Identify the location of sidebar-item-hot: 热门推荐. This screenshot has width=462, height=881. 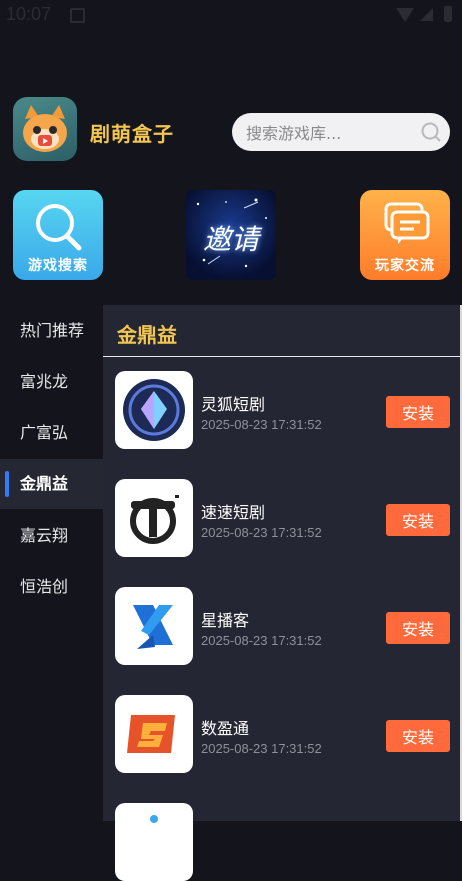
(51, 331).